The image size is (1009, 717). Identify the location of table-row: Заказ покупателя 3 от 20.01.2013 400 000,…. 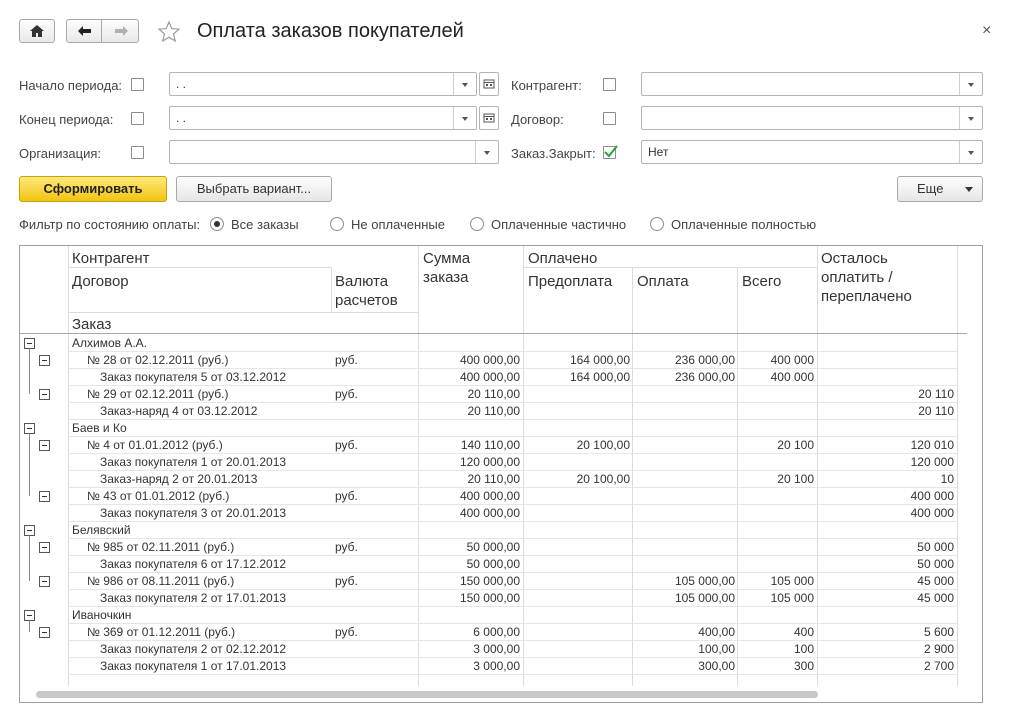
(490, 513).